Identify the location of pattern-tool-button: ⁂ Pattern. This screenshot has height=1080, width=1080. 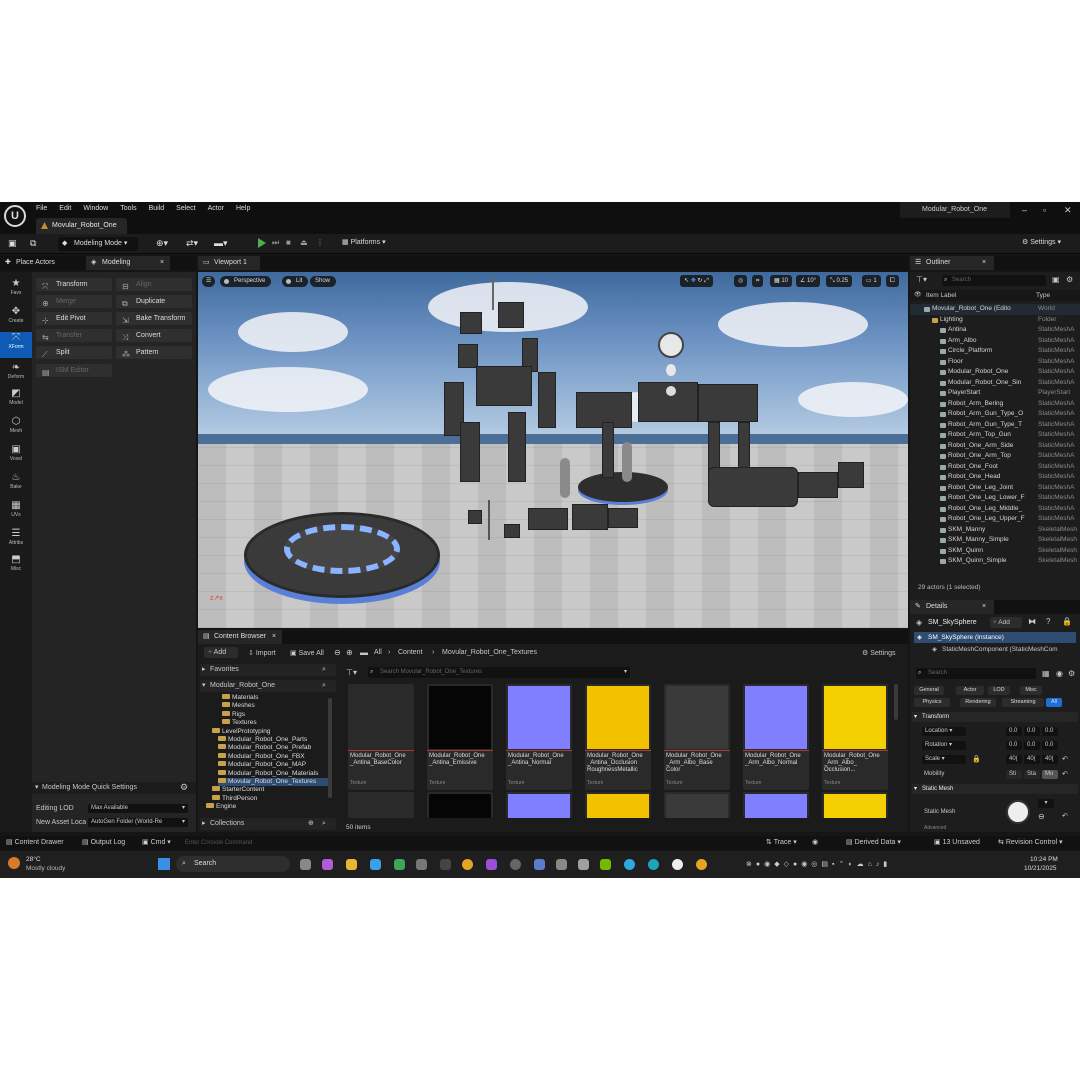
(154, 352).